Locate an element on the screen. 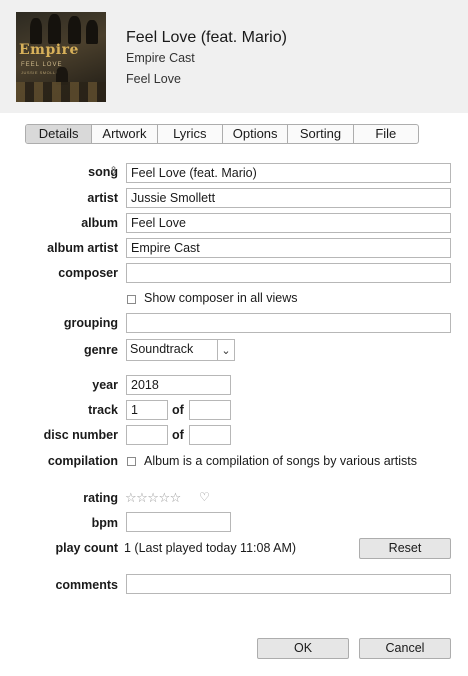 The height and width of the screenshot is (676, 468). track-label: track is located at coordinates (103, 410).